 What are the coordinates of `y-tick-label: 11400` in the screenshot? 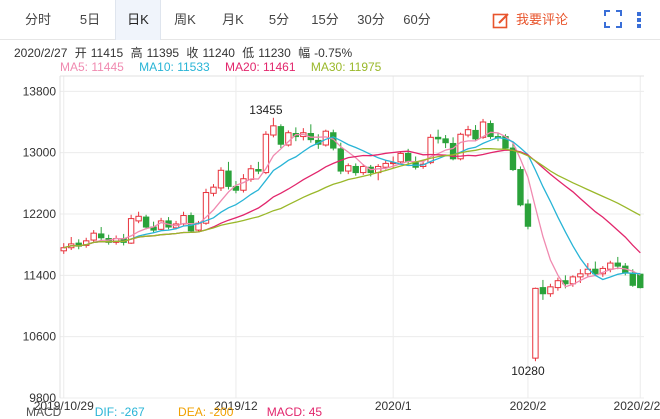 It's located at (40, 275).